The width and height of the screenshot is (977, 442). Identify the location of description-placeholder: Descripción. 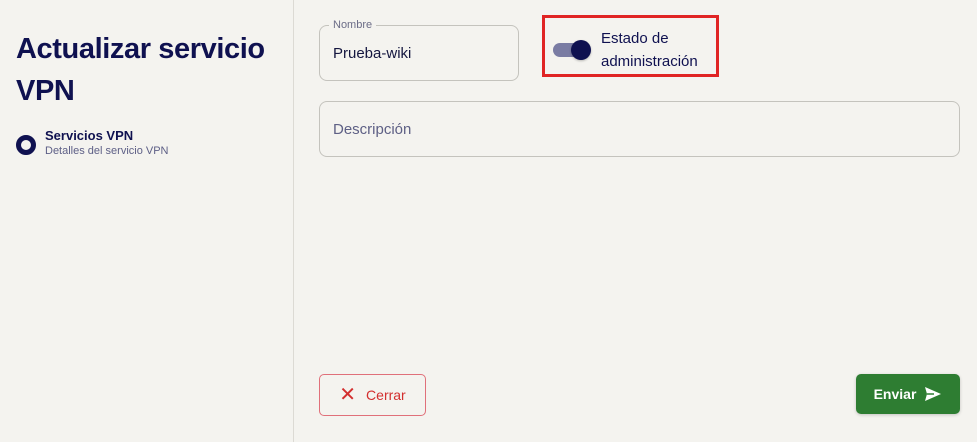
(372, 129).